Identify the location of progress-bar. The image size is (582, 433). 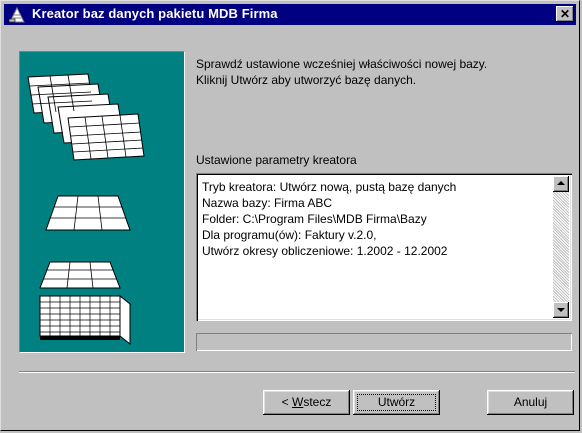
(384, 342).